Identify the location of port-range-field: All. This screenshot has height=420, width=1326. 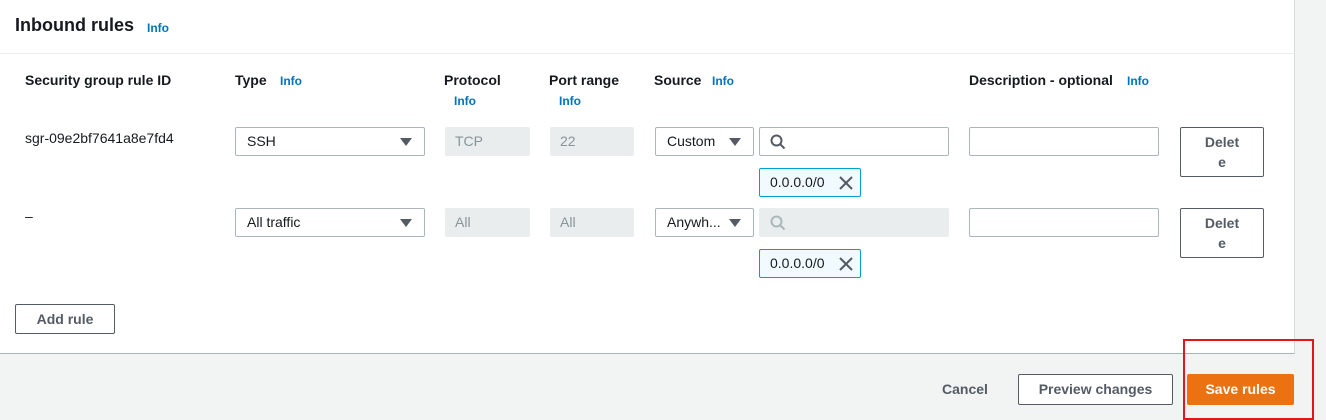
(592, 222).